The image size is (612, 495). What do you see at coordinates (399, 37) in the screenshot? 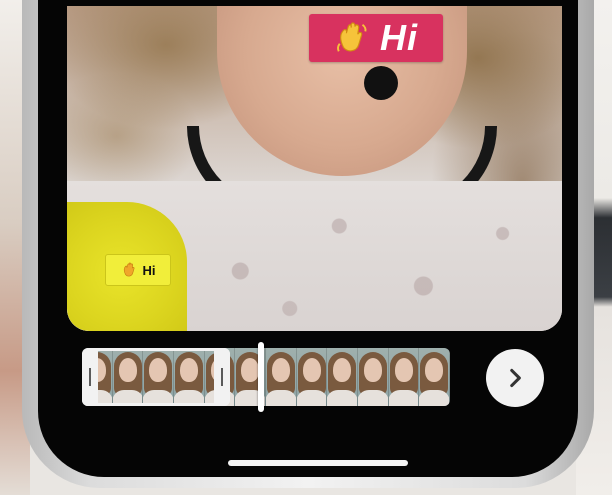
I see `sticker-label: Hi` at bounding box center [399, 37].